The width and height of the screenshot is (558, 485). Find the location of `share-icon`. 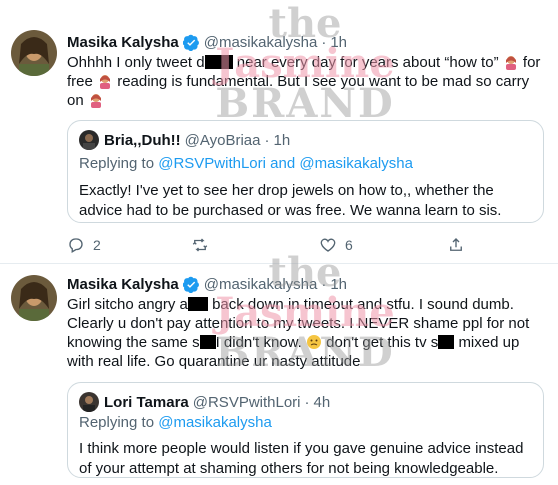

share-icon is located at coordinates (456, 244).